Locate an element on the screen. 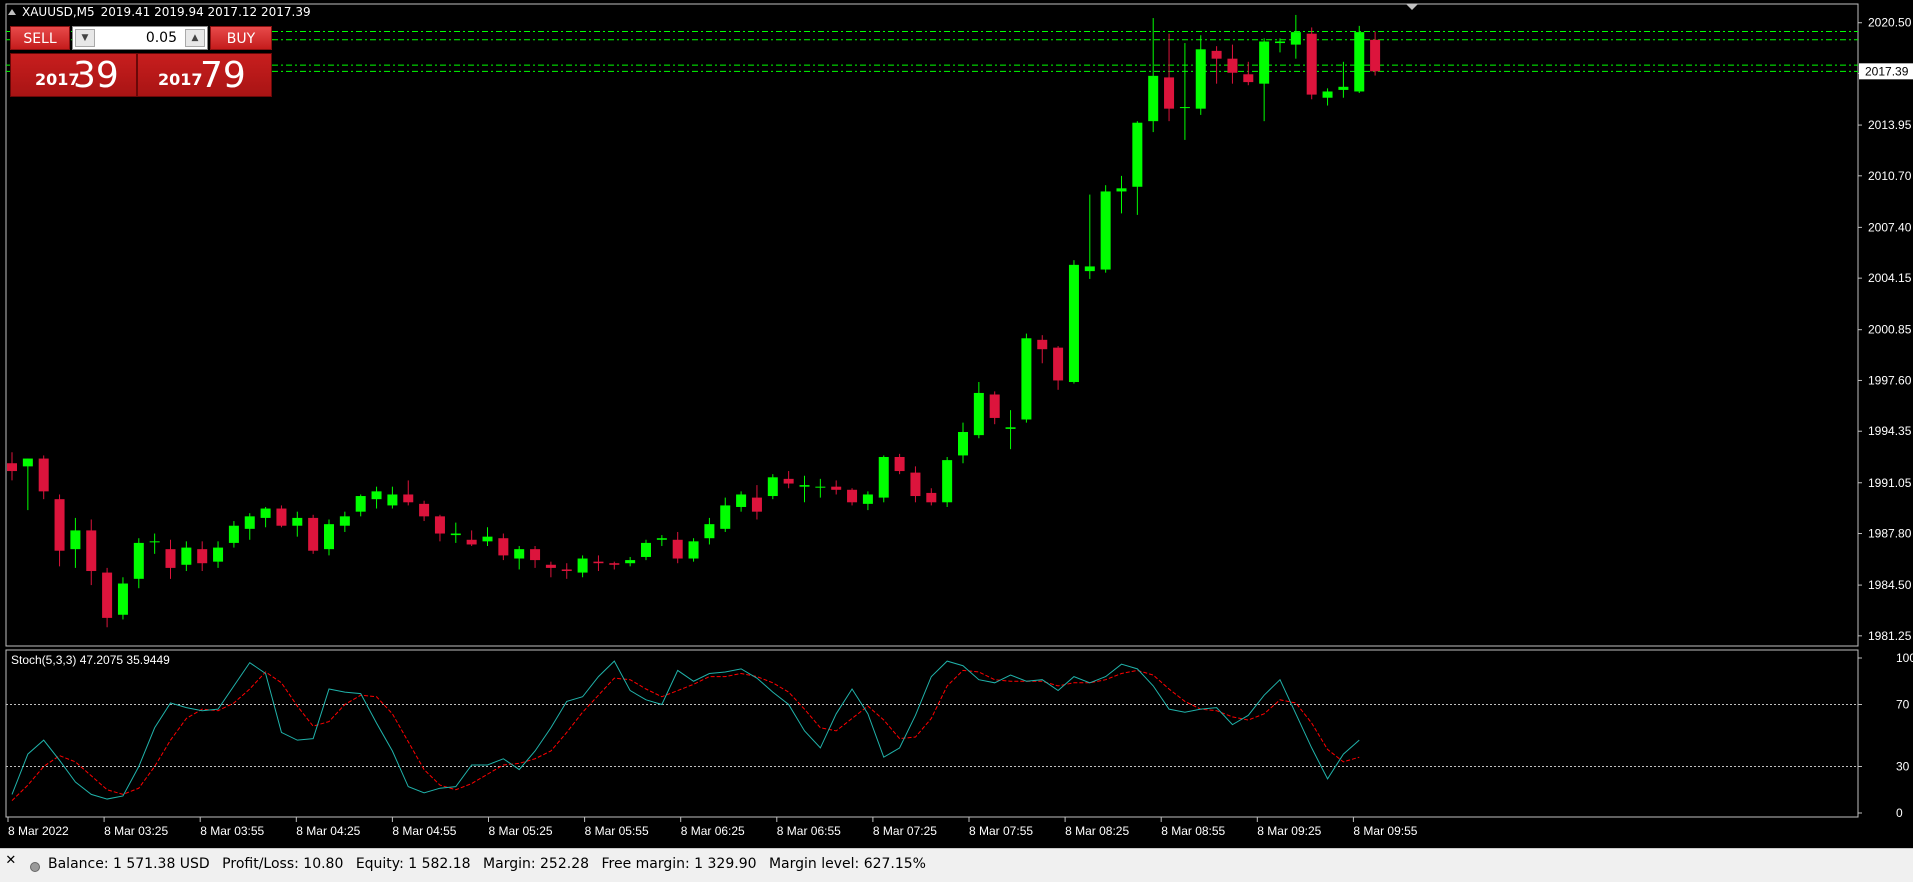  close-icon: ✕ is located at coordinates (11, 858).